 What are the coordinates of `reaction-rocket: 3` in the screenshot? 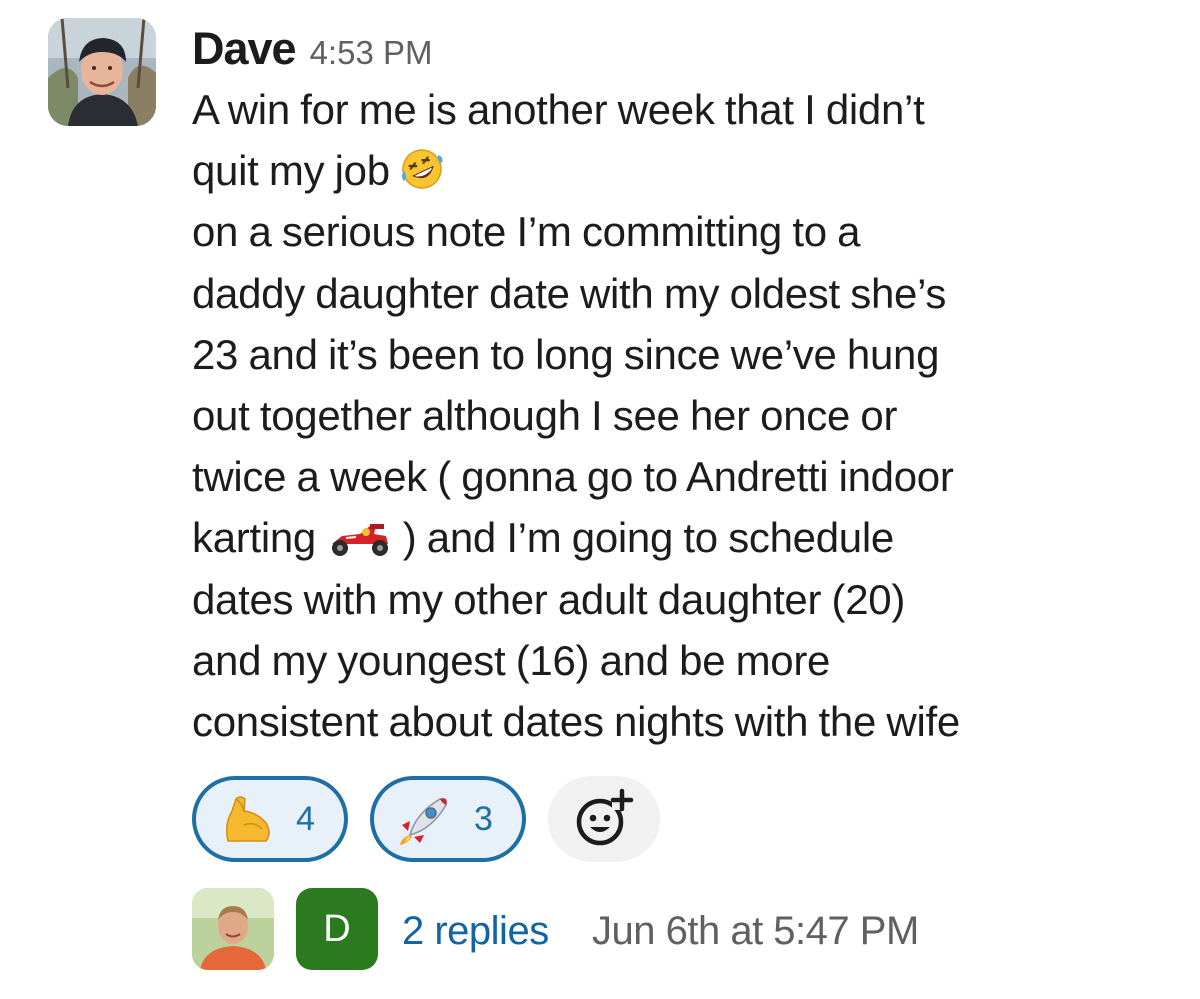 It's located at (448, 819).